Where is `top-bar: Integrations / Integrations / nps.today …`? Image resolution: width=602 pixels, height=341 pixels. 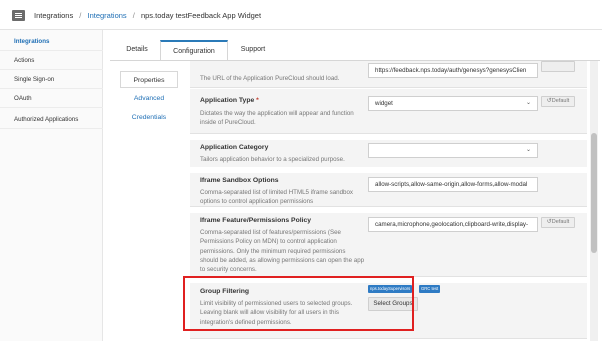 top-bar: Integrations / Integrations / nps.today … is located at coordinates (301, 15).